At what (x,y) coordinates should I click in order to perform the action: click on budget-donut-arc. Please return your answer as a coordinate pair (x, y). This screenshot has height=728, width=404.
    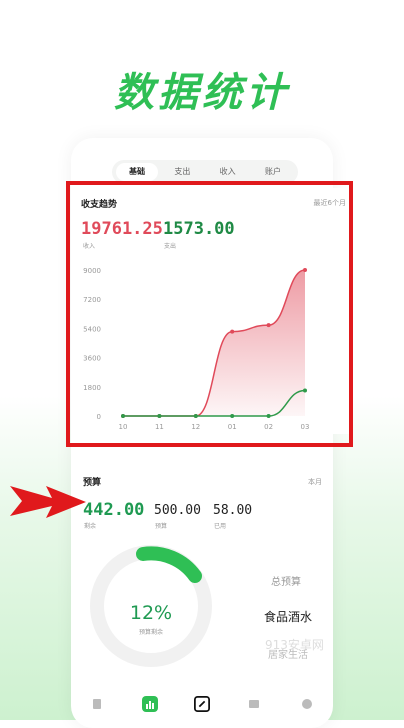
    Looking at the image, I should click on (169, 564).